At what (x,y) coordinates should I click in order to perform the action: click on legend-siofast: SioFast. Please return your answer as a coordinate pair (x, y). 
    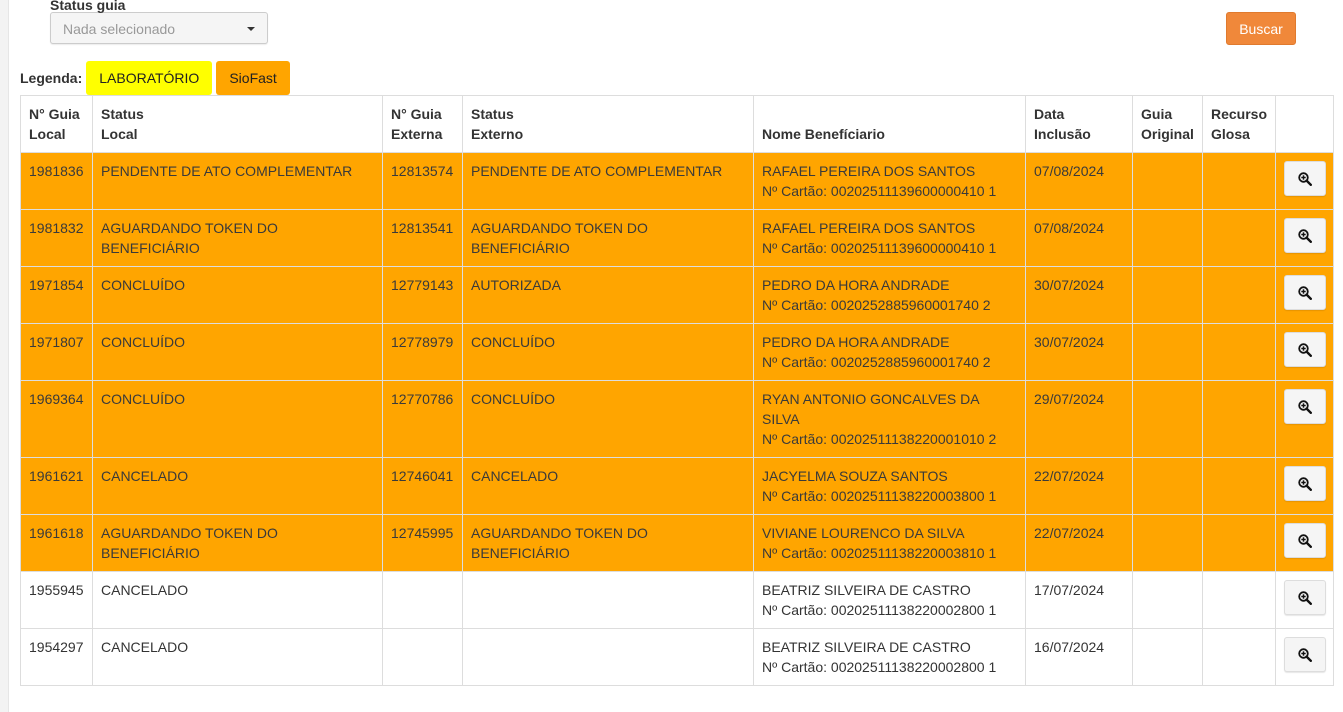
    Looking at the image, I should click on (253, 78).